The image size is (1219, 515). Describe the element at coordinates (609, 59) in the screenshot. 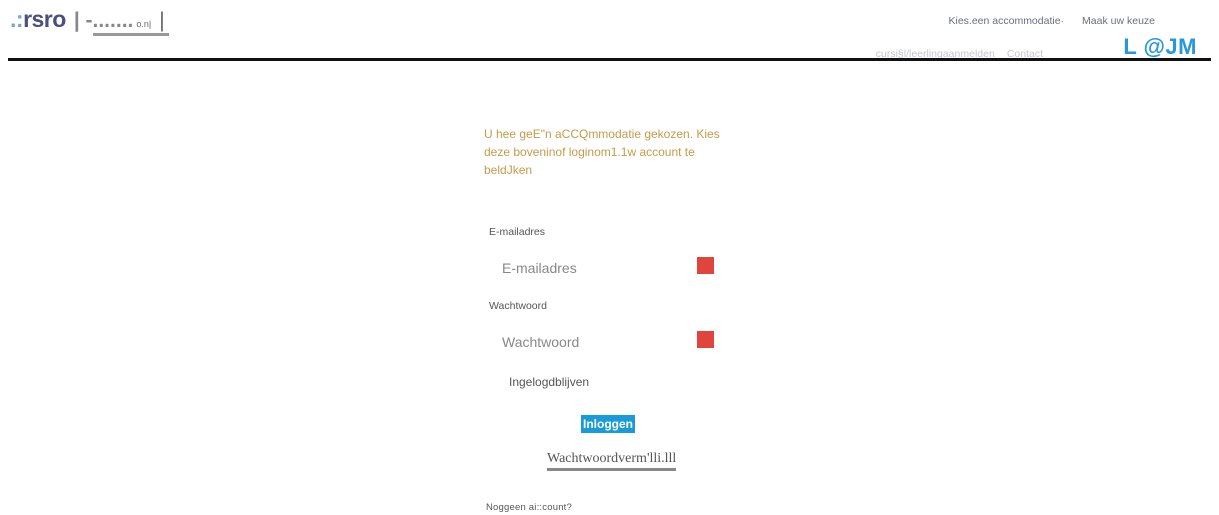

I see `header-divider` at that location.